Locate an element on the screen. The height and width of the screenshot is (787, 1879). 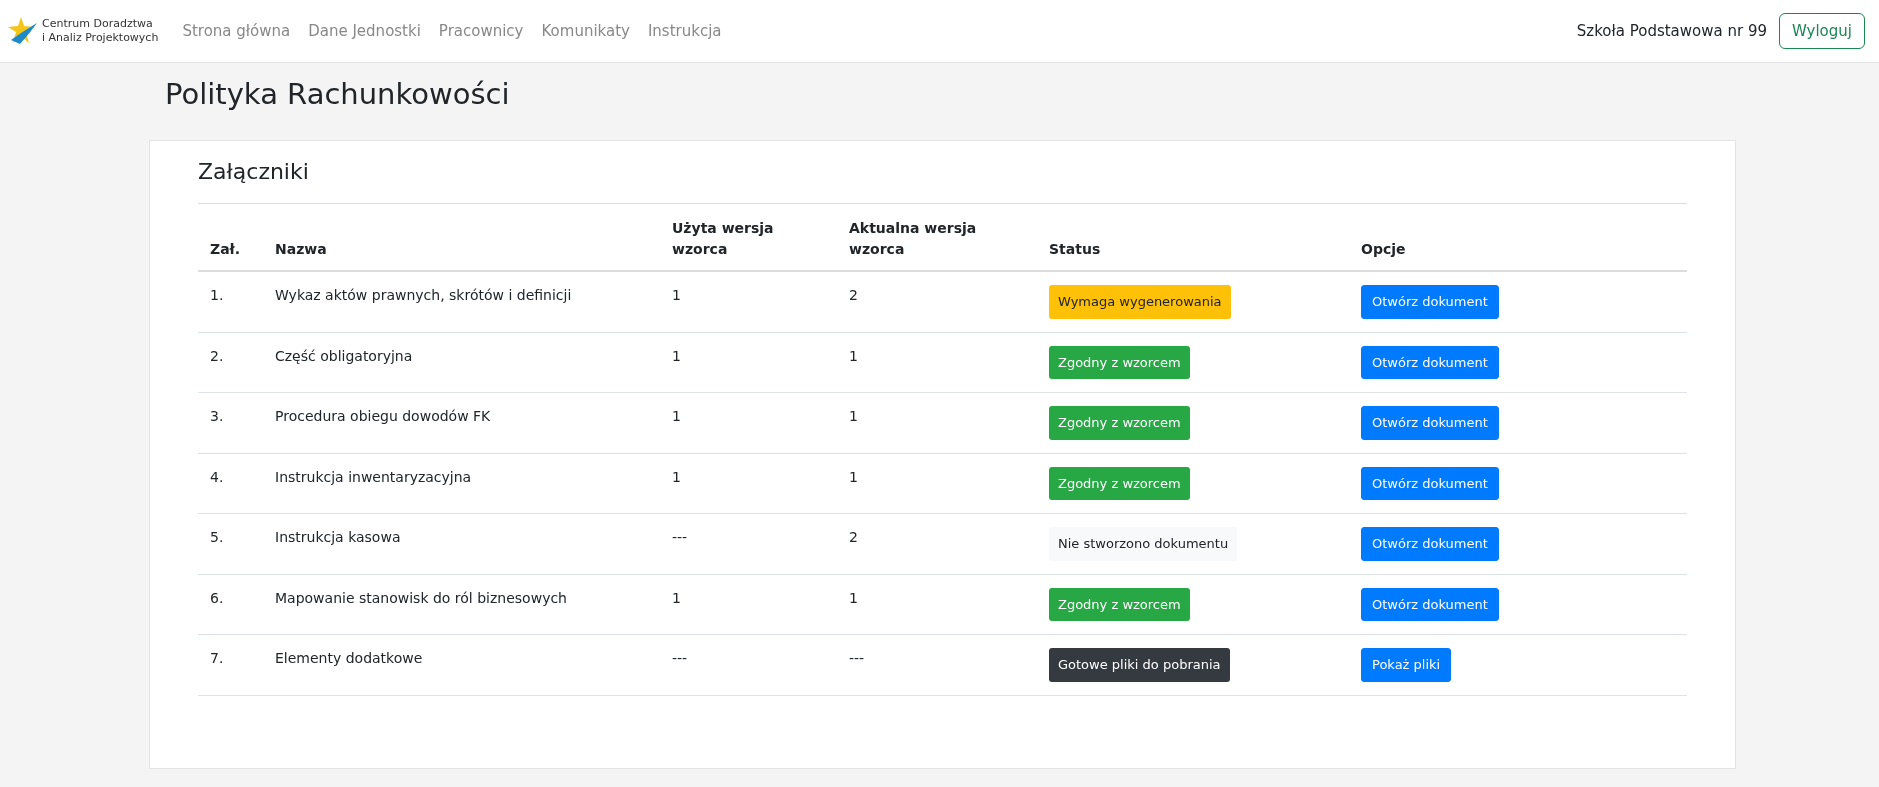
section-title: Załączniki is located at coordinates (942, 181).